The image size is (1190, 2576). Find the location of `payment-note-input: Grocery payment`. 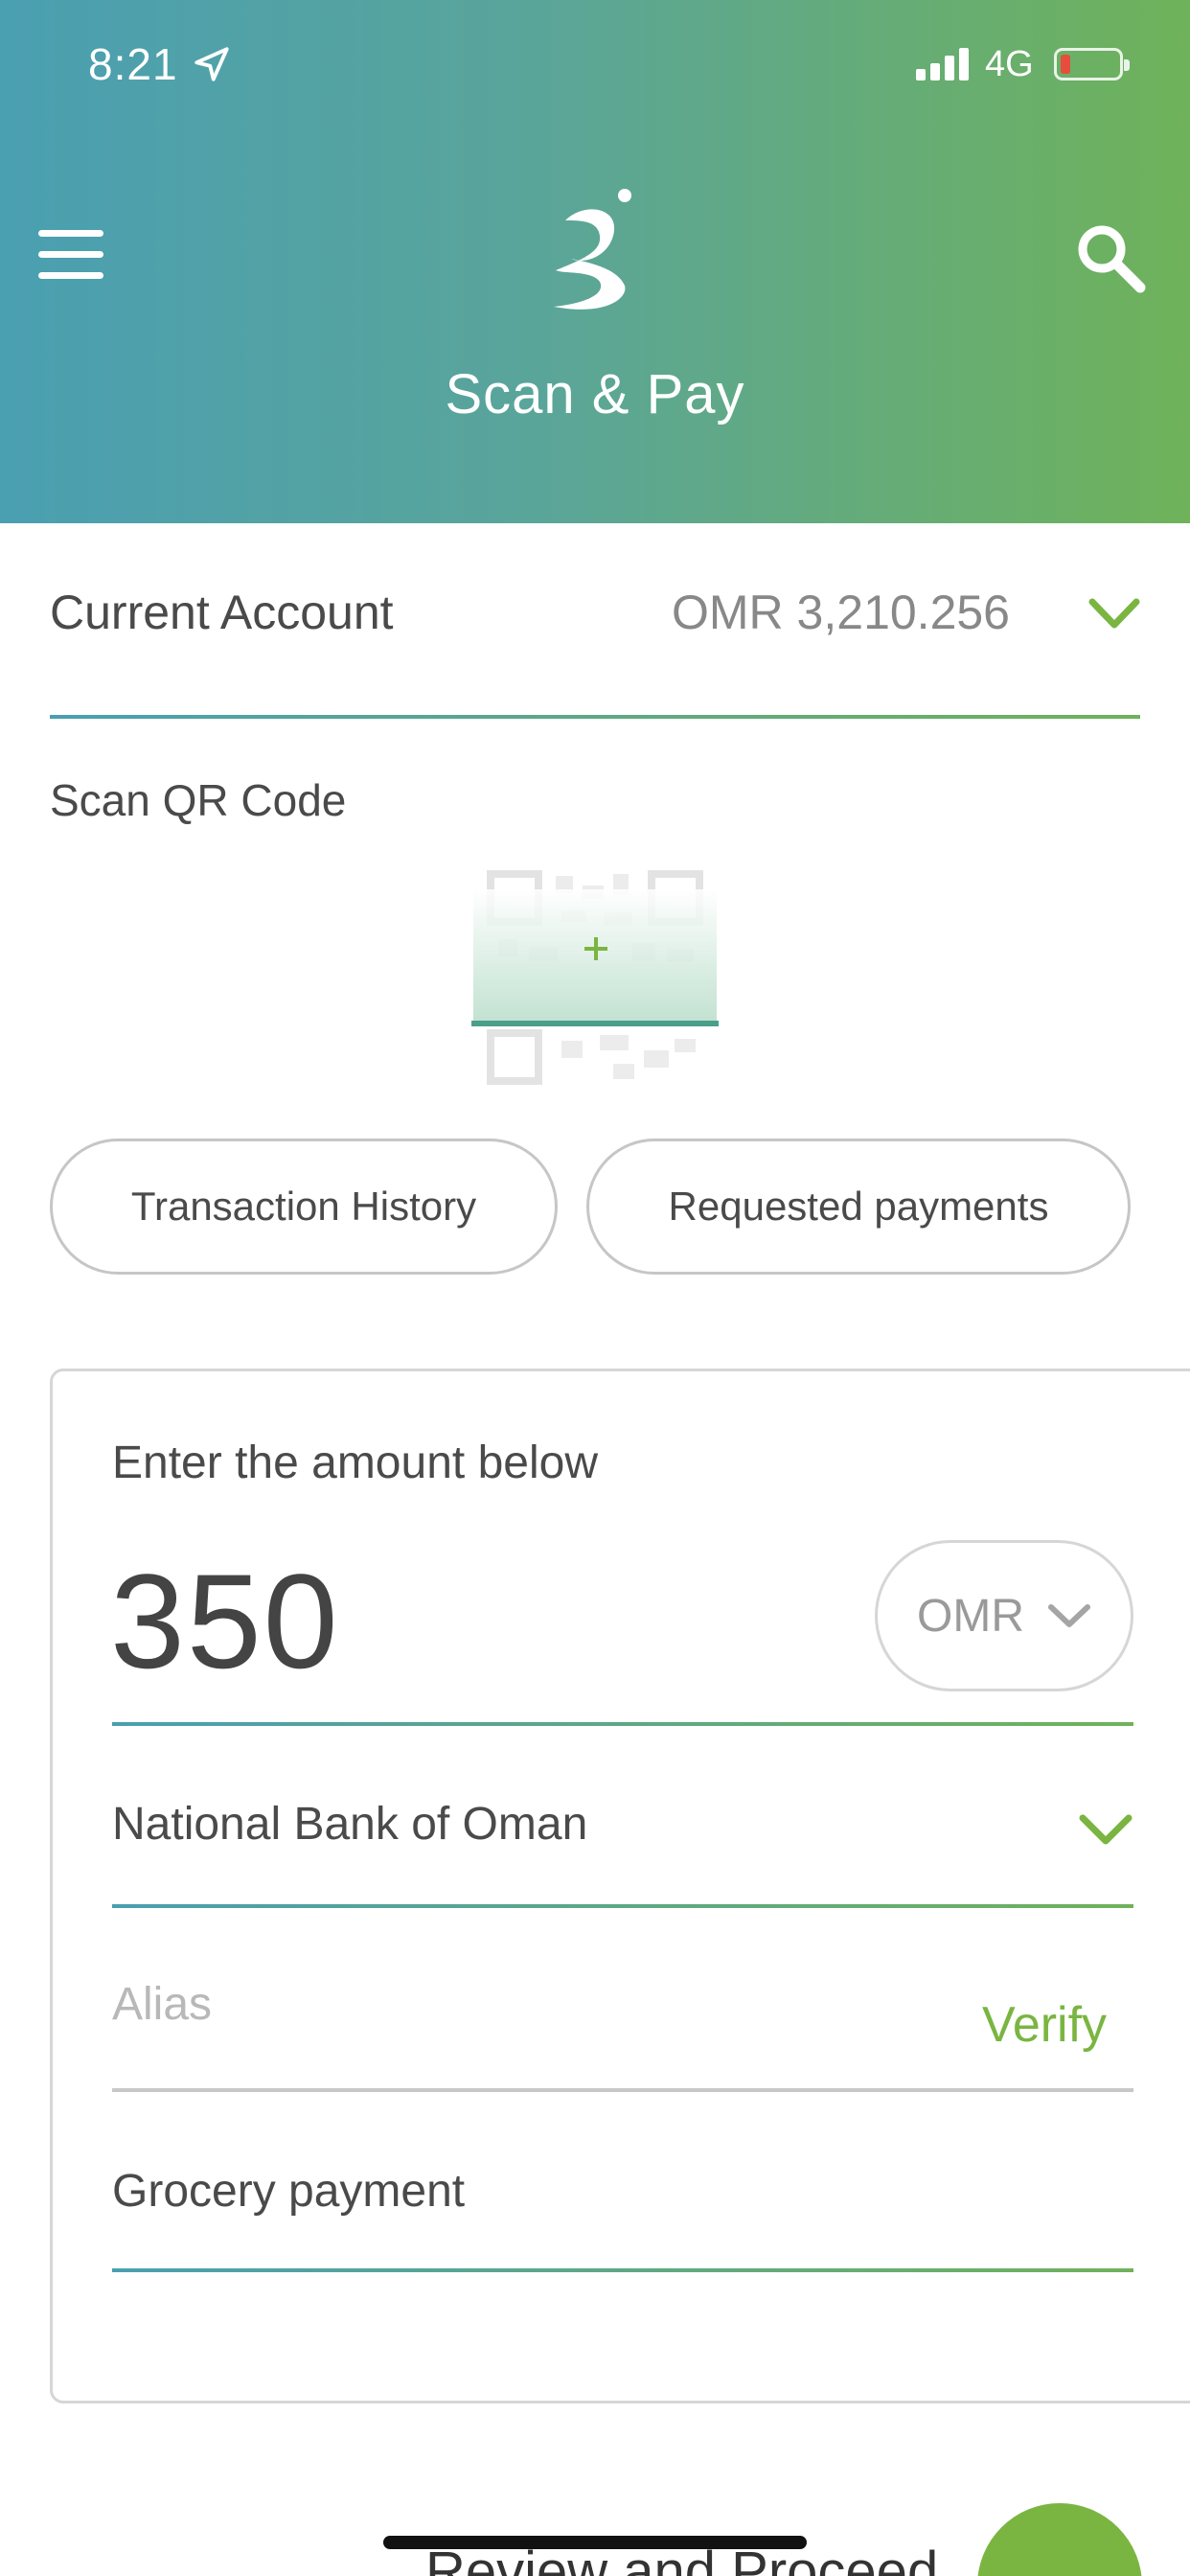

payment-note-input: Grocery payment is located at coordinates (288, 2191).